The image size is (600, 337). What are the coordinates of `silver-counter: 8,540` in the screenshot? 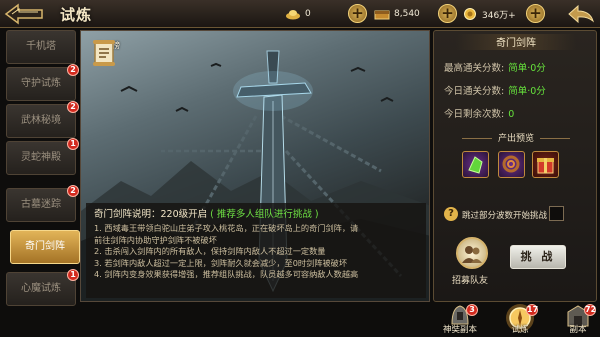 It's located at (397, 14).